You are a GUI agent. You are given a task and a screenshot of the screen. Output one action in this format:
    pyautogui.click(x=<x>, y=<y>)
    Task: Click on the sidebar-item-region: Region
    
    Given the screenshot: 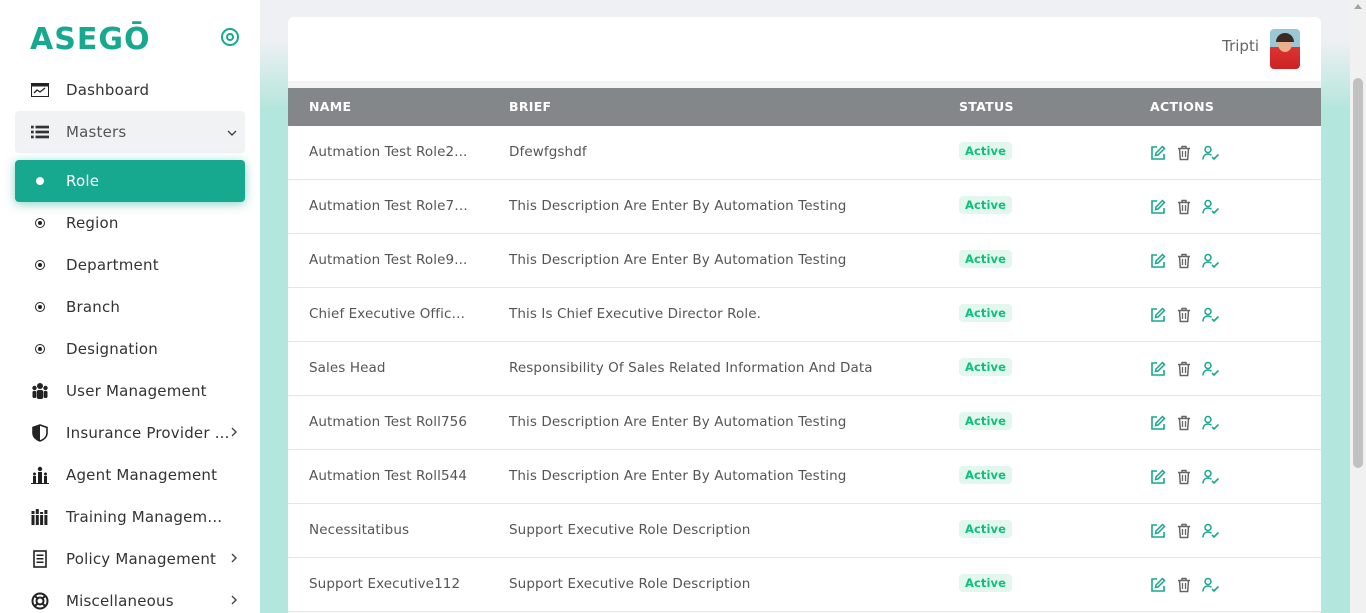 What is the action you would take?
    pyautogui.click(x=130, y=223)
    